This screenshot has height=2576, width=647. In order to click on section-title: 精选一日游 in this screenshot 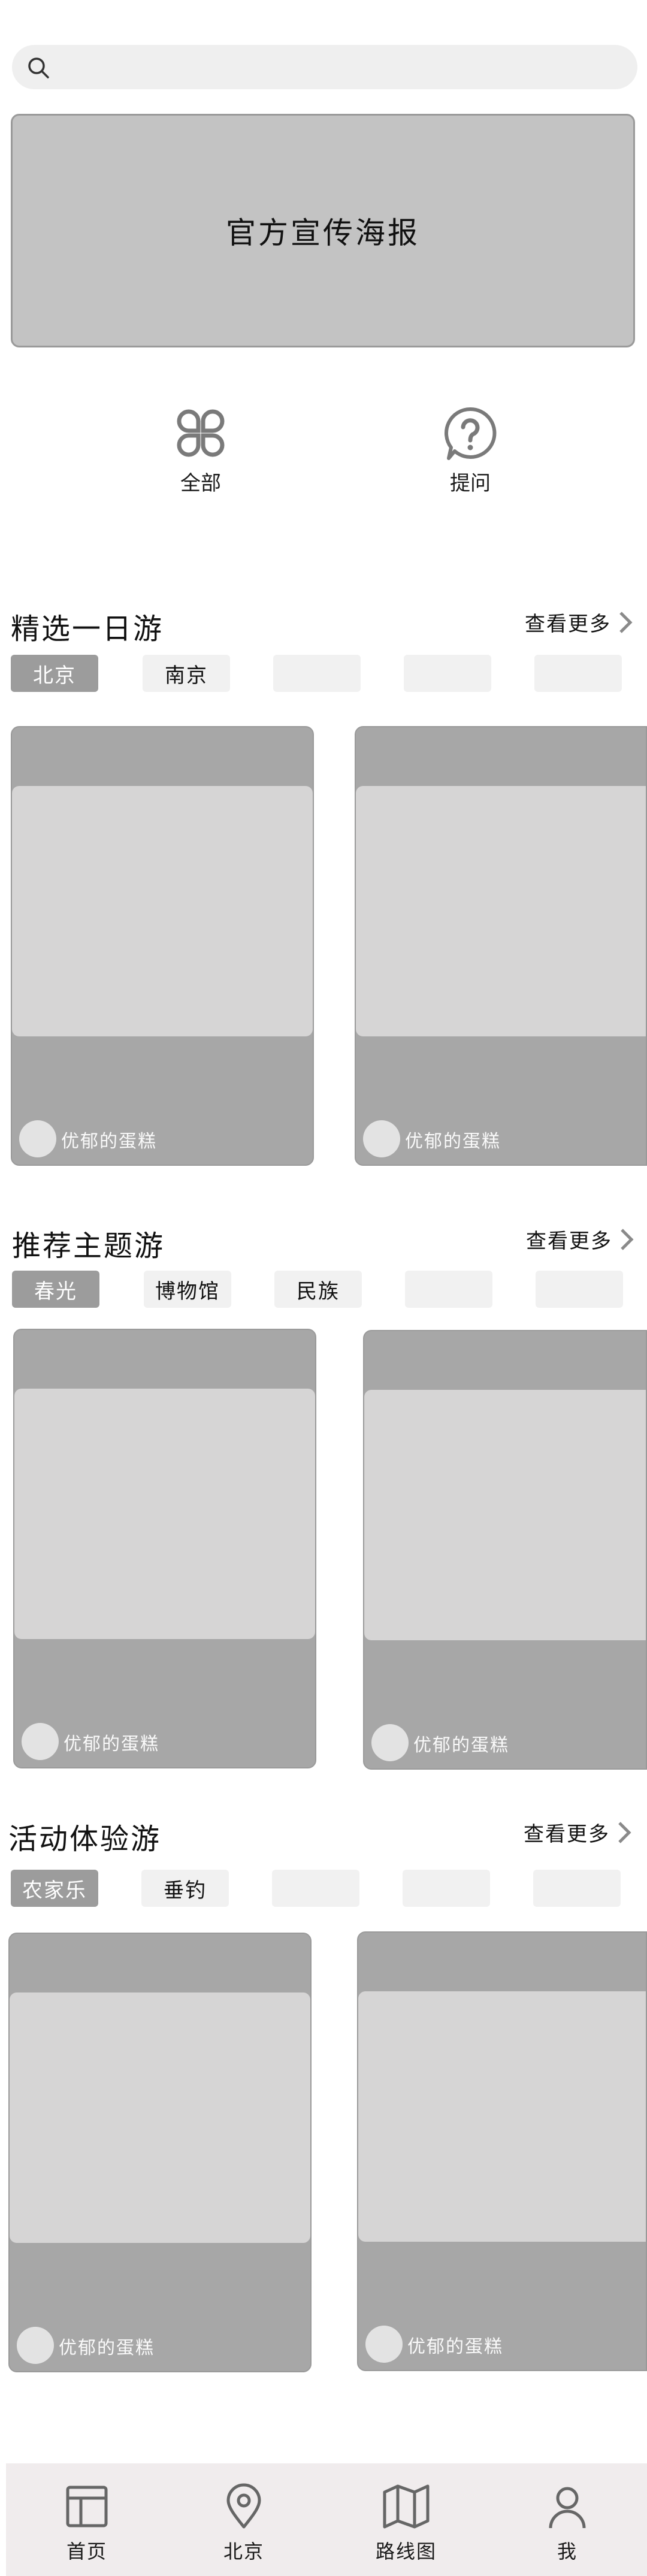, I will do `click(87, 629)`.